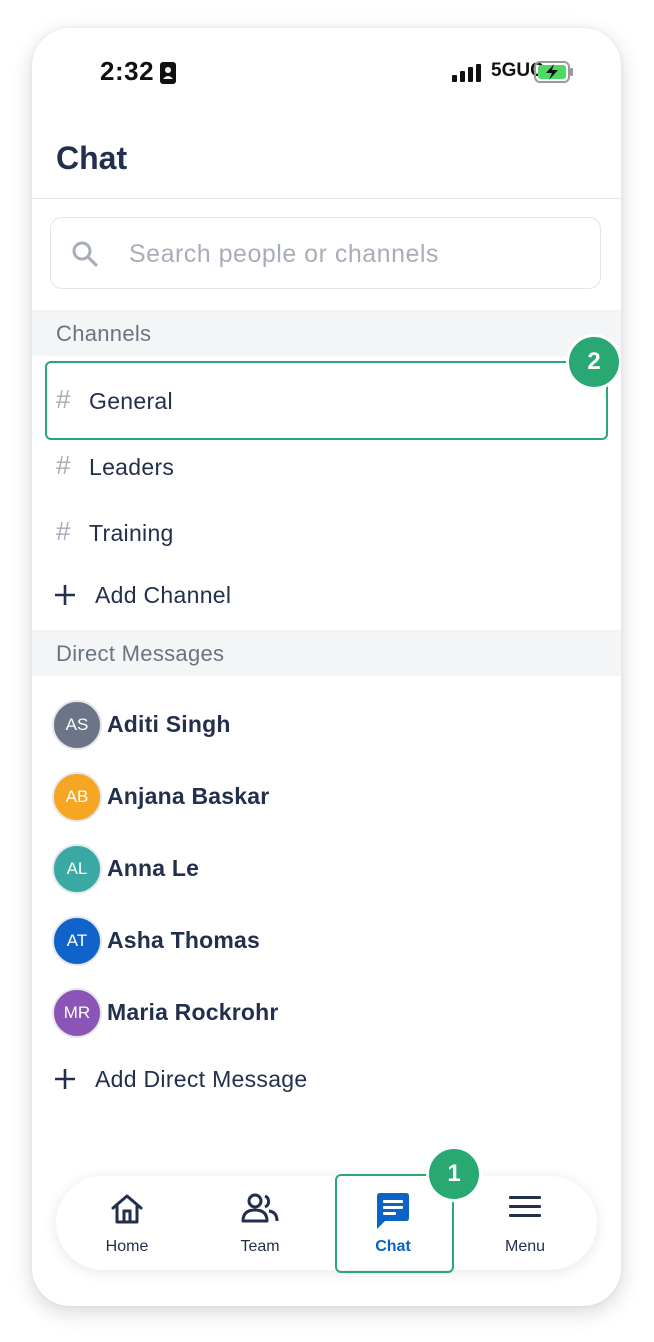 Image resolution: width=654 pixels, height=1342 pixels. Describe the element at coordinates (326, 724) in the screenshot. I see `dm-item-aditi-singh: AS Aditi Singh` at that location.